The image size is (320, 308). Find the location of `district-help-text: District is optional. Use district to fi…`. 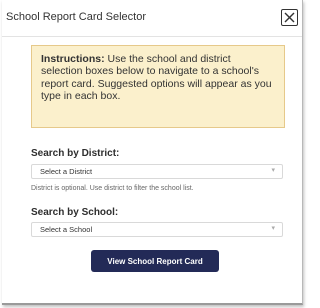

district-help-text: District is optional. Use district to fi… is located at coordinates (112, 188).